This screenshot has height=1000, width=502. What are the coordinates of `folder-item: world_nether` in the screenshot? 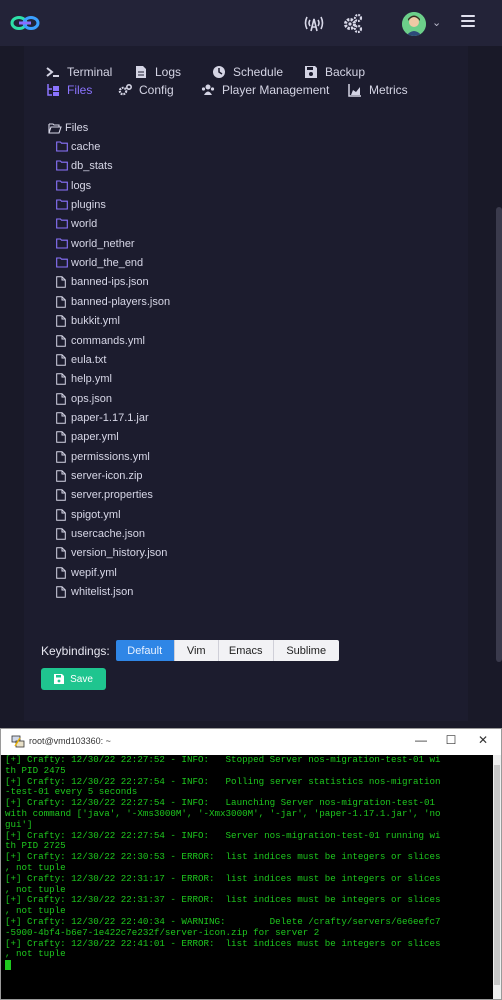 It's located at (95, 244).